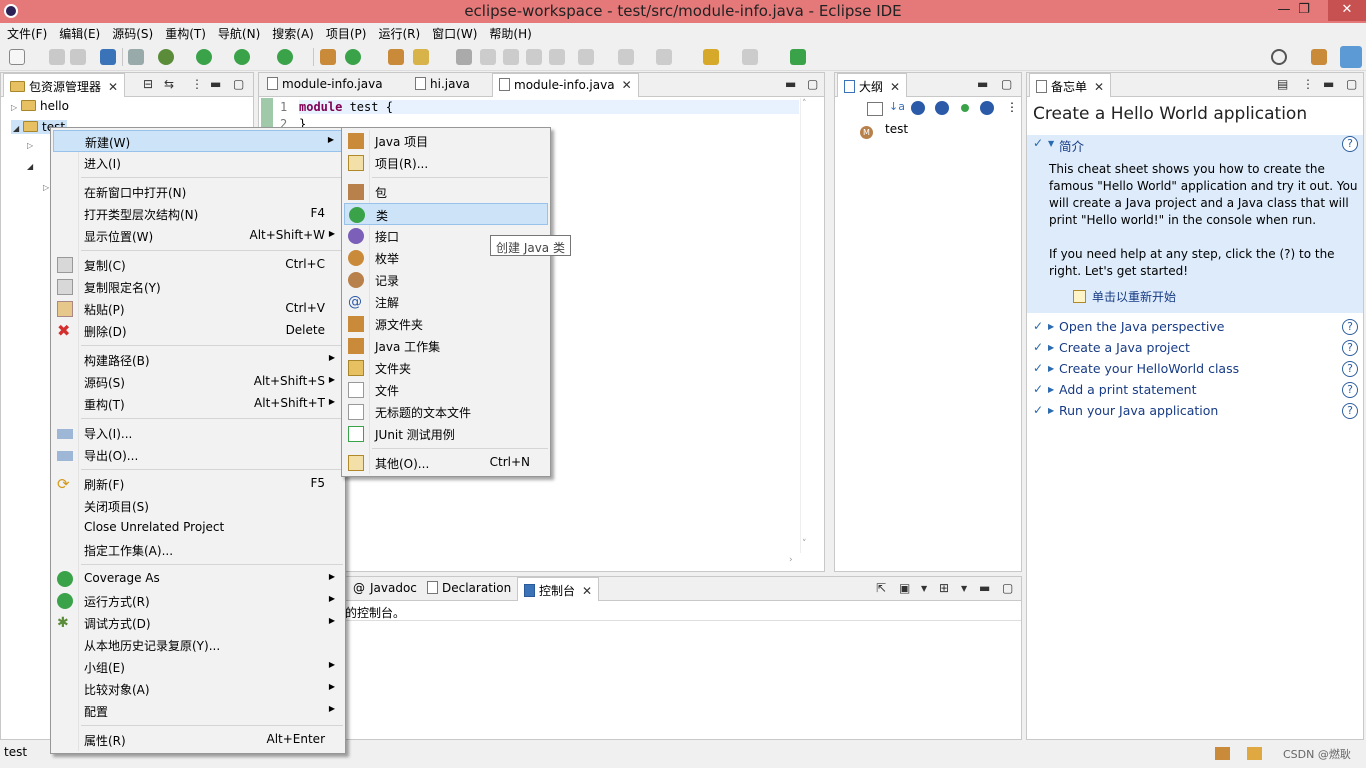 Image resolution: width=1366 pixels, height=768 pixels. Describe the element at coordinates (292, 32) in the screenshot. I see `menu-search: 搜索(A)` at that location.